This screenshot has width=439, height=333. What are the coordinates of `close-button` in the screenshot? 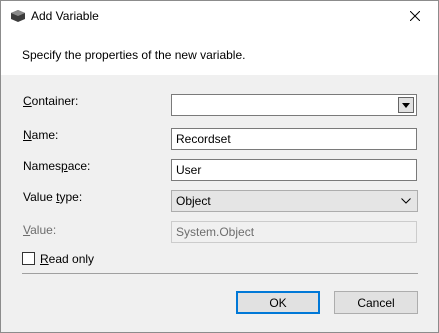 It's located at (415, 16).